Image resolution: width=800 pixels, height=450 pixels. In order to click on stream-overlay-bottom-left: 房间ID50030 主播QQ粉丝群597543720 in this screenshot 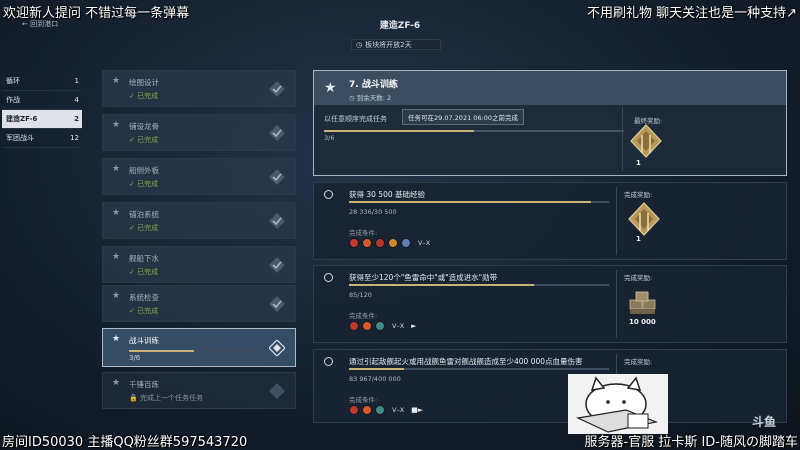, I will do `click(125, 442)`.